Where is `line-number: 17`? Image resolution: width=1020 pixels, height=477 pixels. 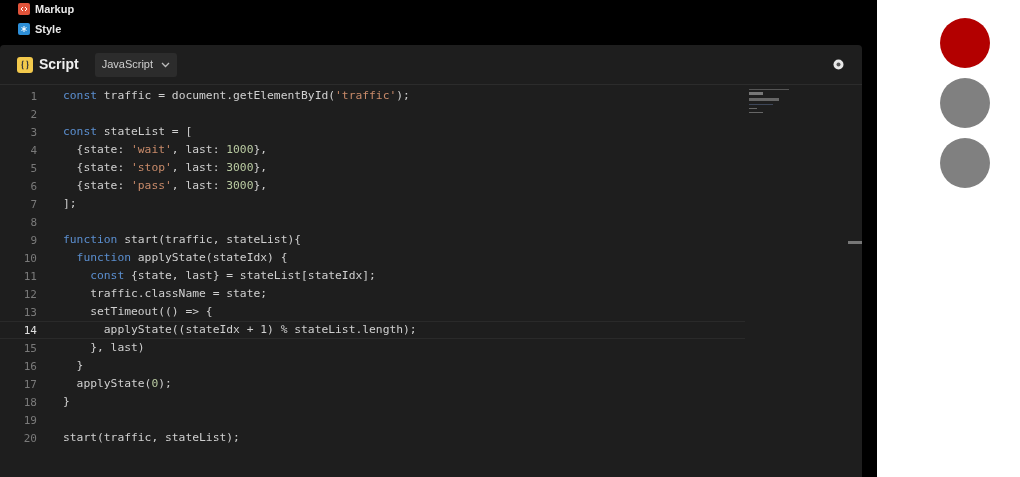
line-number: 17 is located at coordinates (29, 384).